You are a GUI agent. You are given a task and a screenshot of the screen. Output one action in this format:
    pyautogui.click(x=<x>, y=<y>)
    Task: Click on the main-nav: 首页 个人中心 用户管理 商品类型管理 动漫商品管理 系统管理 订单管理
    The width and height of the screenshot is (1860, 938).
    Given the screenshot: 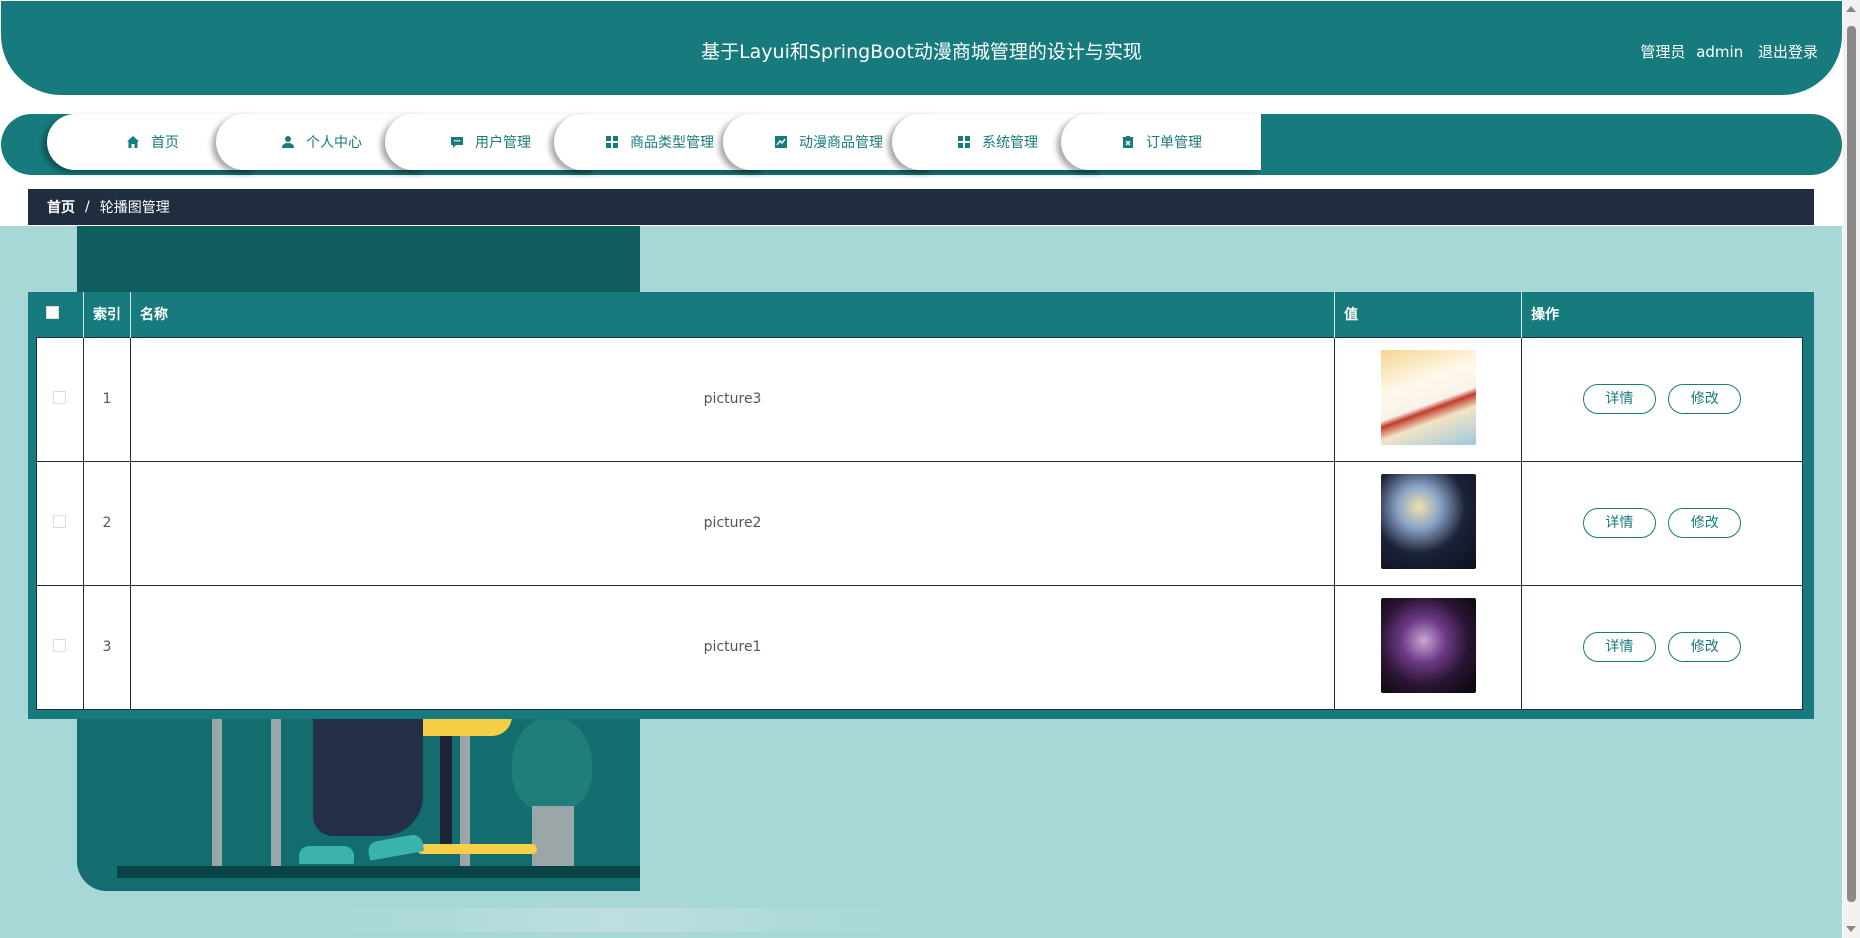 What is the action you would take?
    pyautogui.click(x=921, y=144)
    